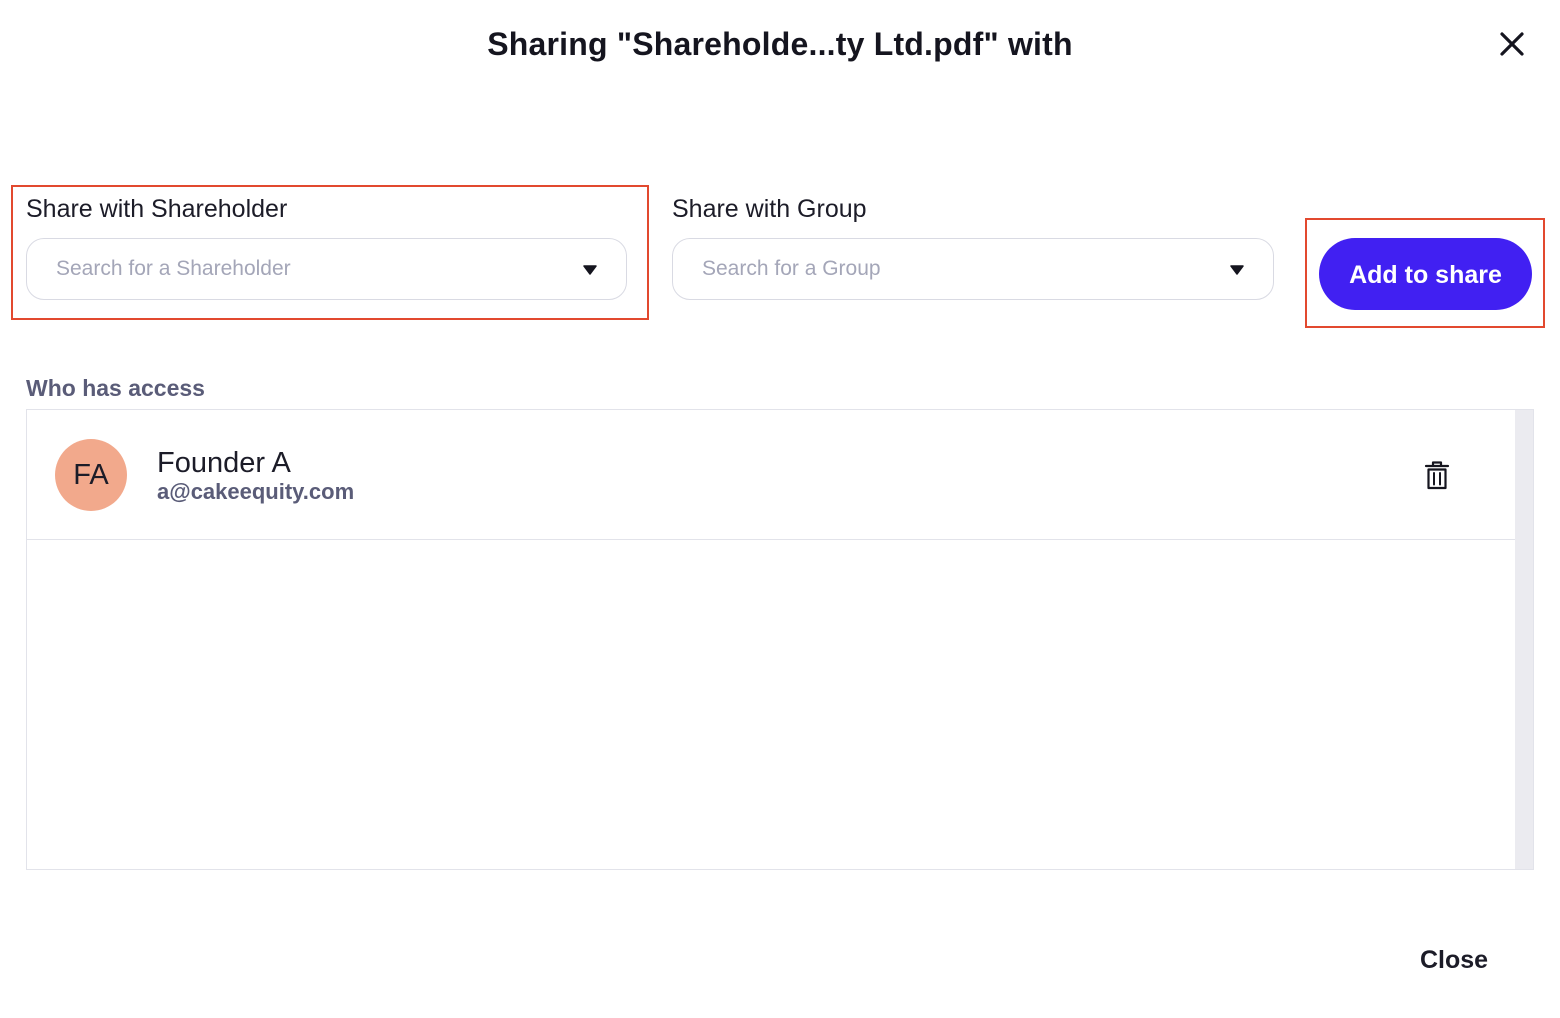 This screenshot has height=1018, width=1560. I want to click on close-button: Close, so click(1454, 960).